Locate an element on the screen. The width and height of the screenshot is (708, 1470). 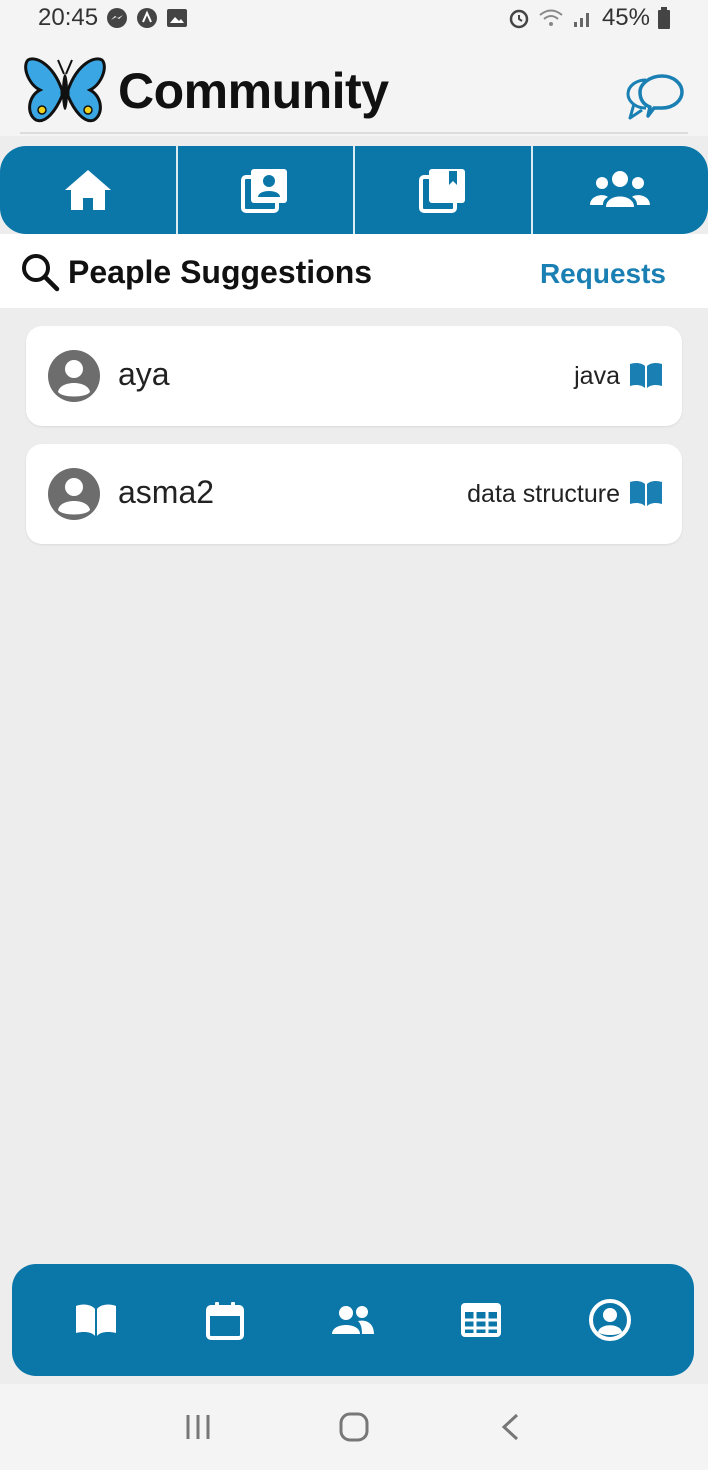
nav-community is located at coordinates (353, 1320).